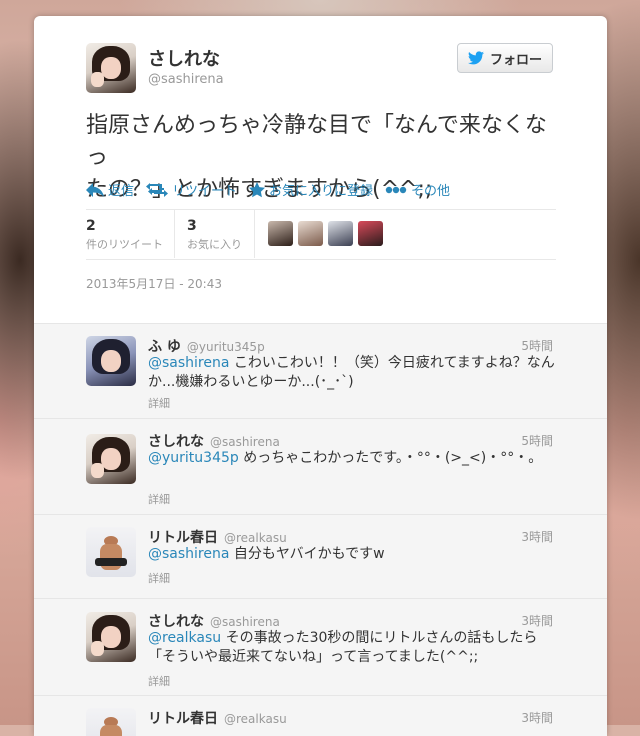  Describe the element at coordinates (396, 189) in the screenshot. I see `more-dots-icon` at that location.